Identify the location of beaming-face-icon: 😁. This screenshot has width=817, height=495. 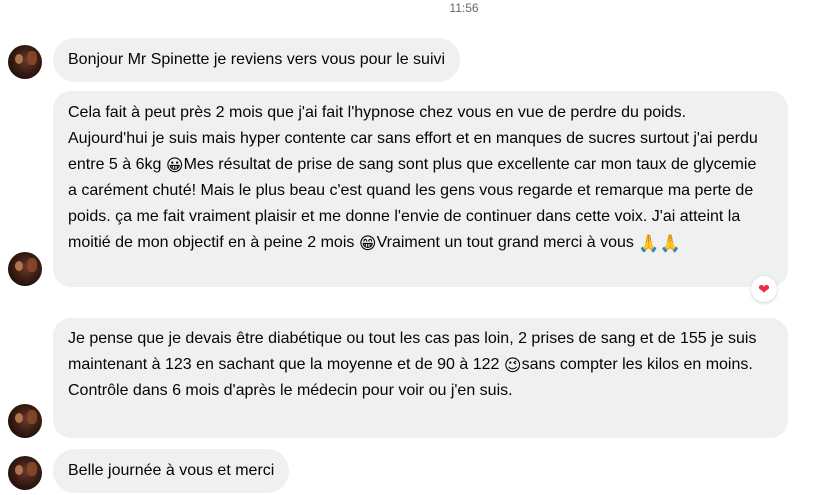
(367, 243).